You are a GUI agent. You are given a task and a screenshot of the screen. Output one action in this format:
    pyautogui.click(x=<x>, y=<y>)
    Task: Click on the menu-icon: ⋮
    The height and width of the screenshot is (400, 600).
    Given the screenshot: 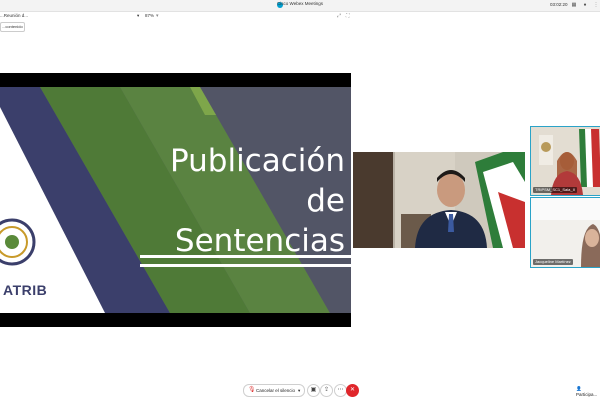 What is the action you would take?
    pyautogui.click(x=596, y=5)
    